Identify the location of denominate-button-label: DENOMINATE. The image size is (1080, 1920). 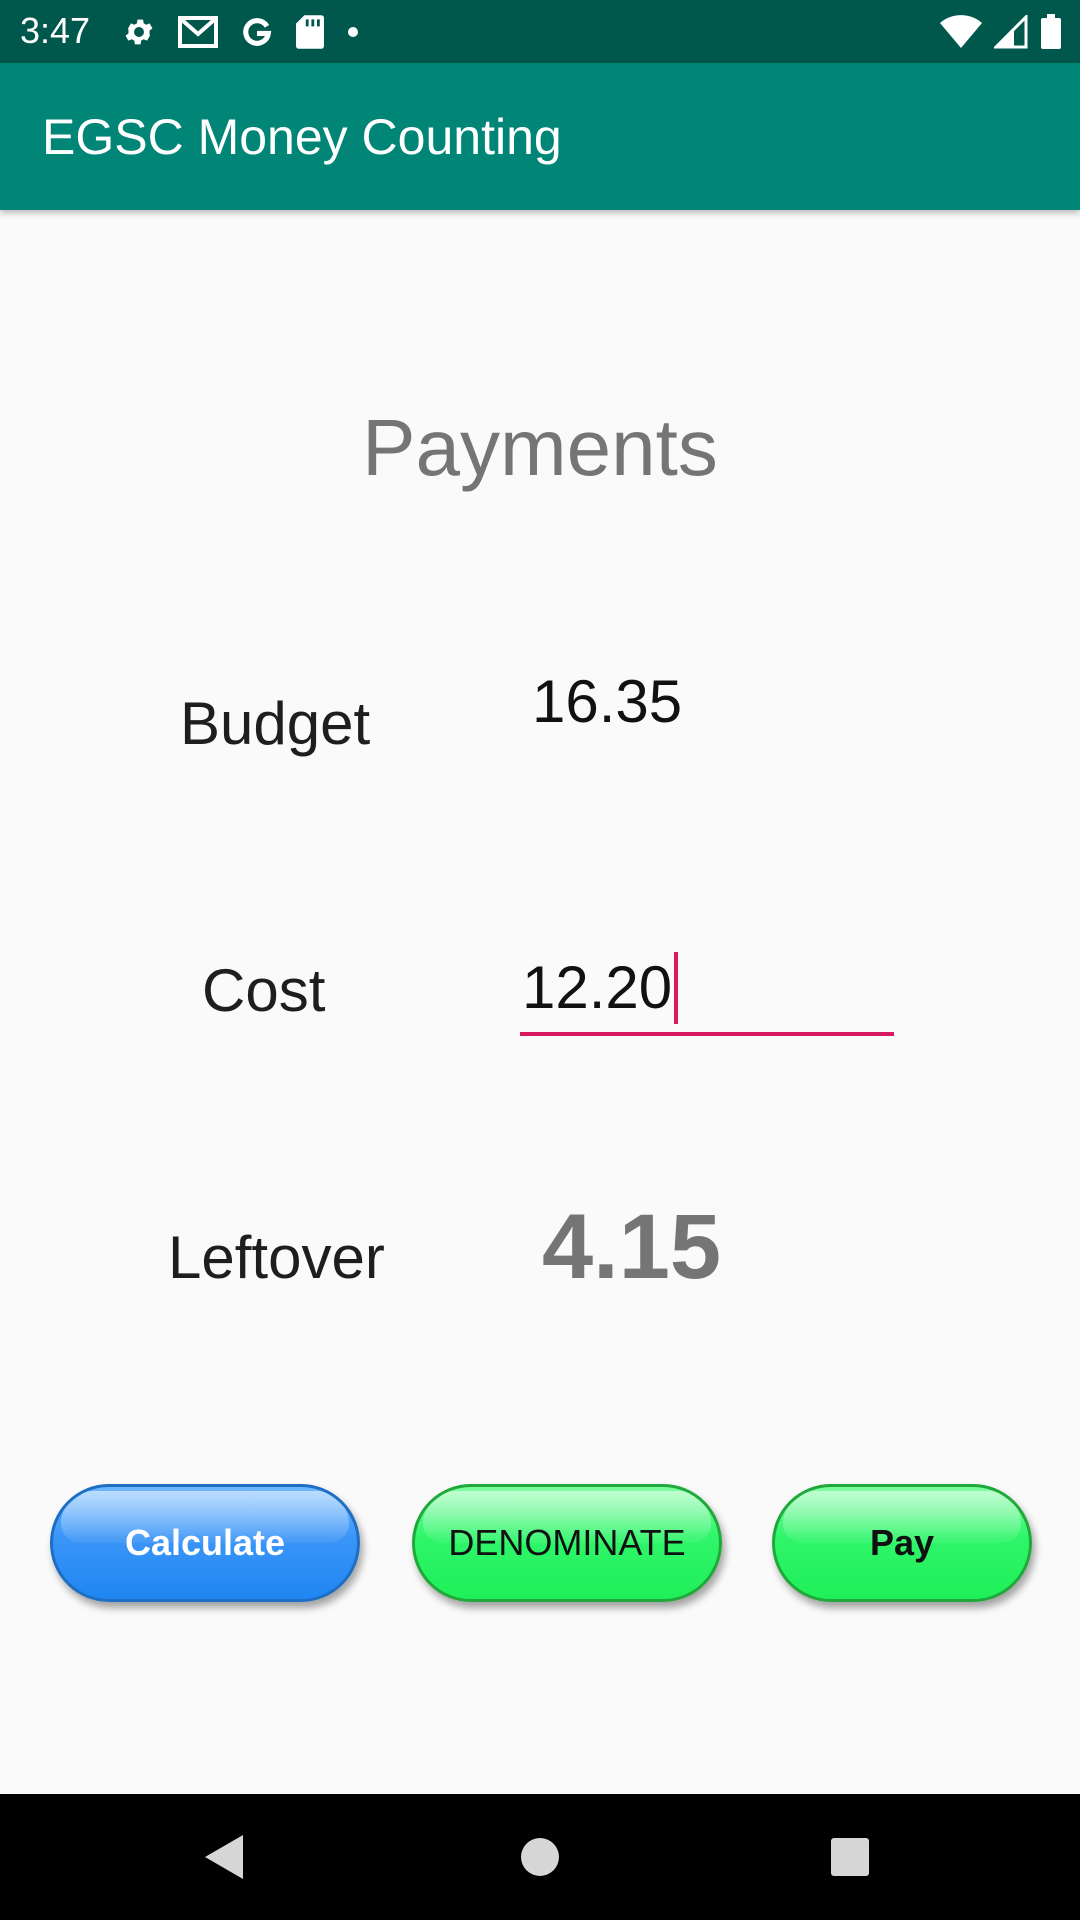
(567, 1542).